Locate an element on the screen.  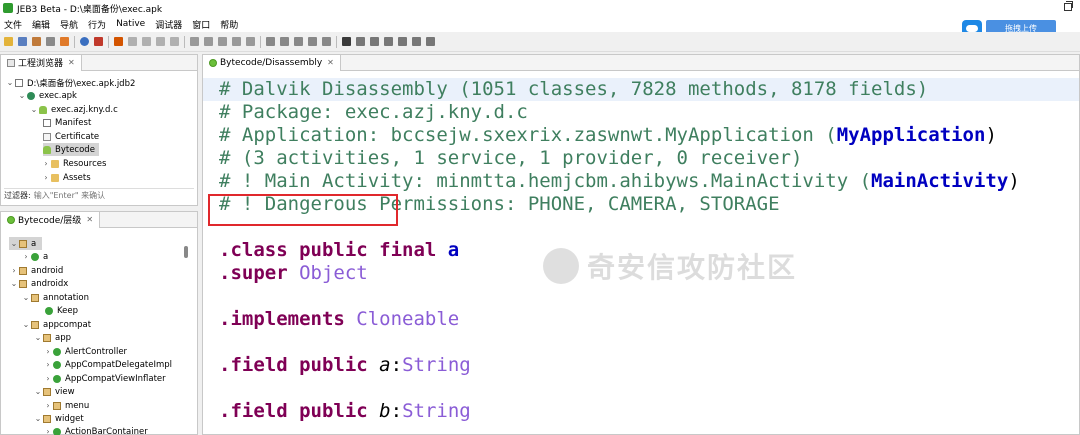
hierarchy-scrollbar is located at coordinates (186, 252).